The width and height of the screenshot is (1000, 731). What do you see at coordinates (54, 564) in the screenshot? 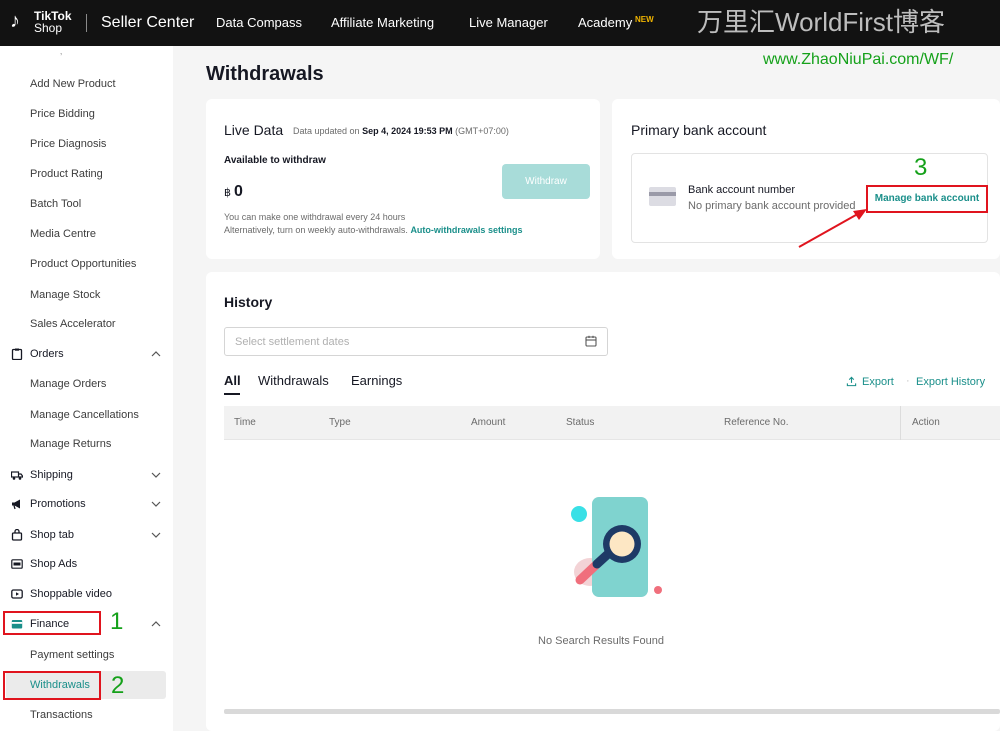
I see `sidebar-section-shop-ads-label: Shop Ads` at bounding box center [54, 564].